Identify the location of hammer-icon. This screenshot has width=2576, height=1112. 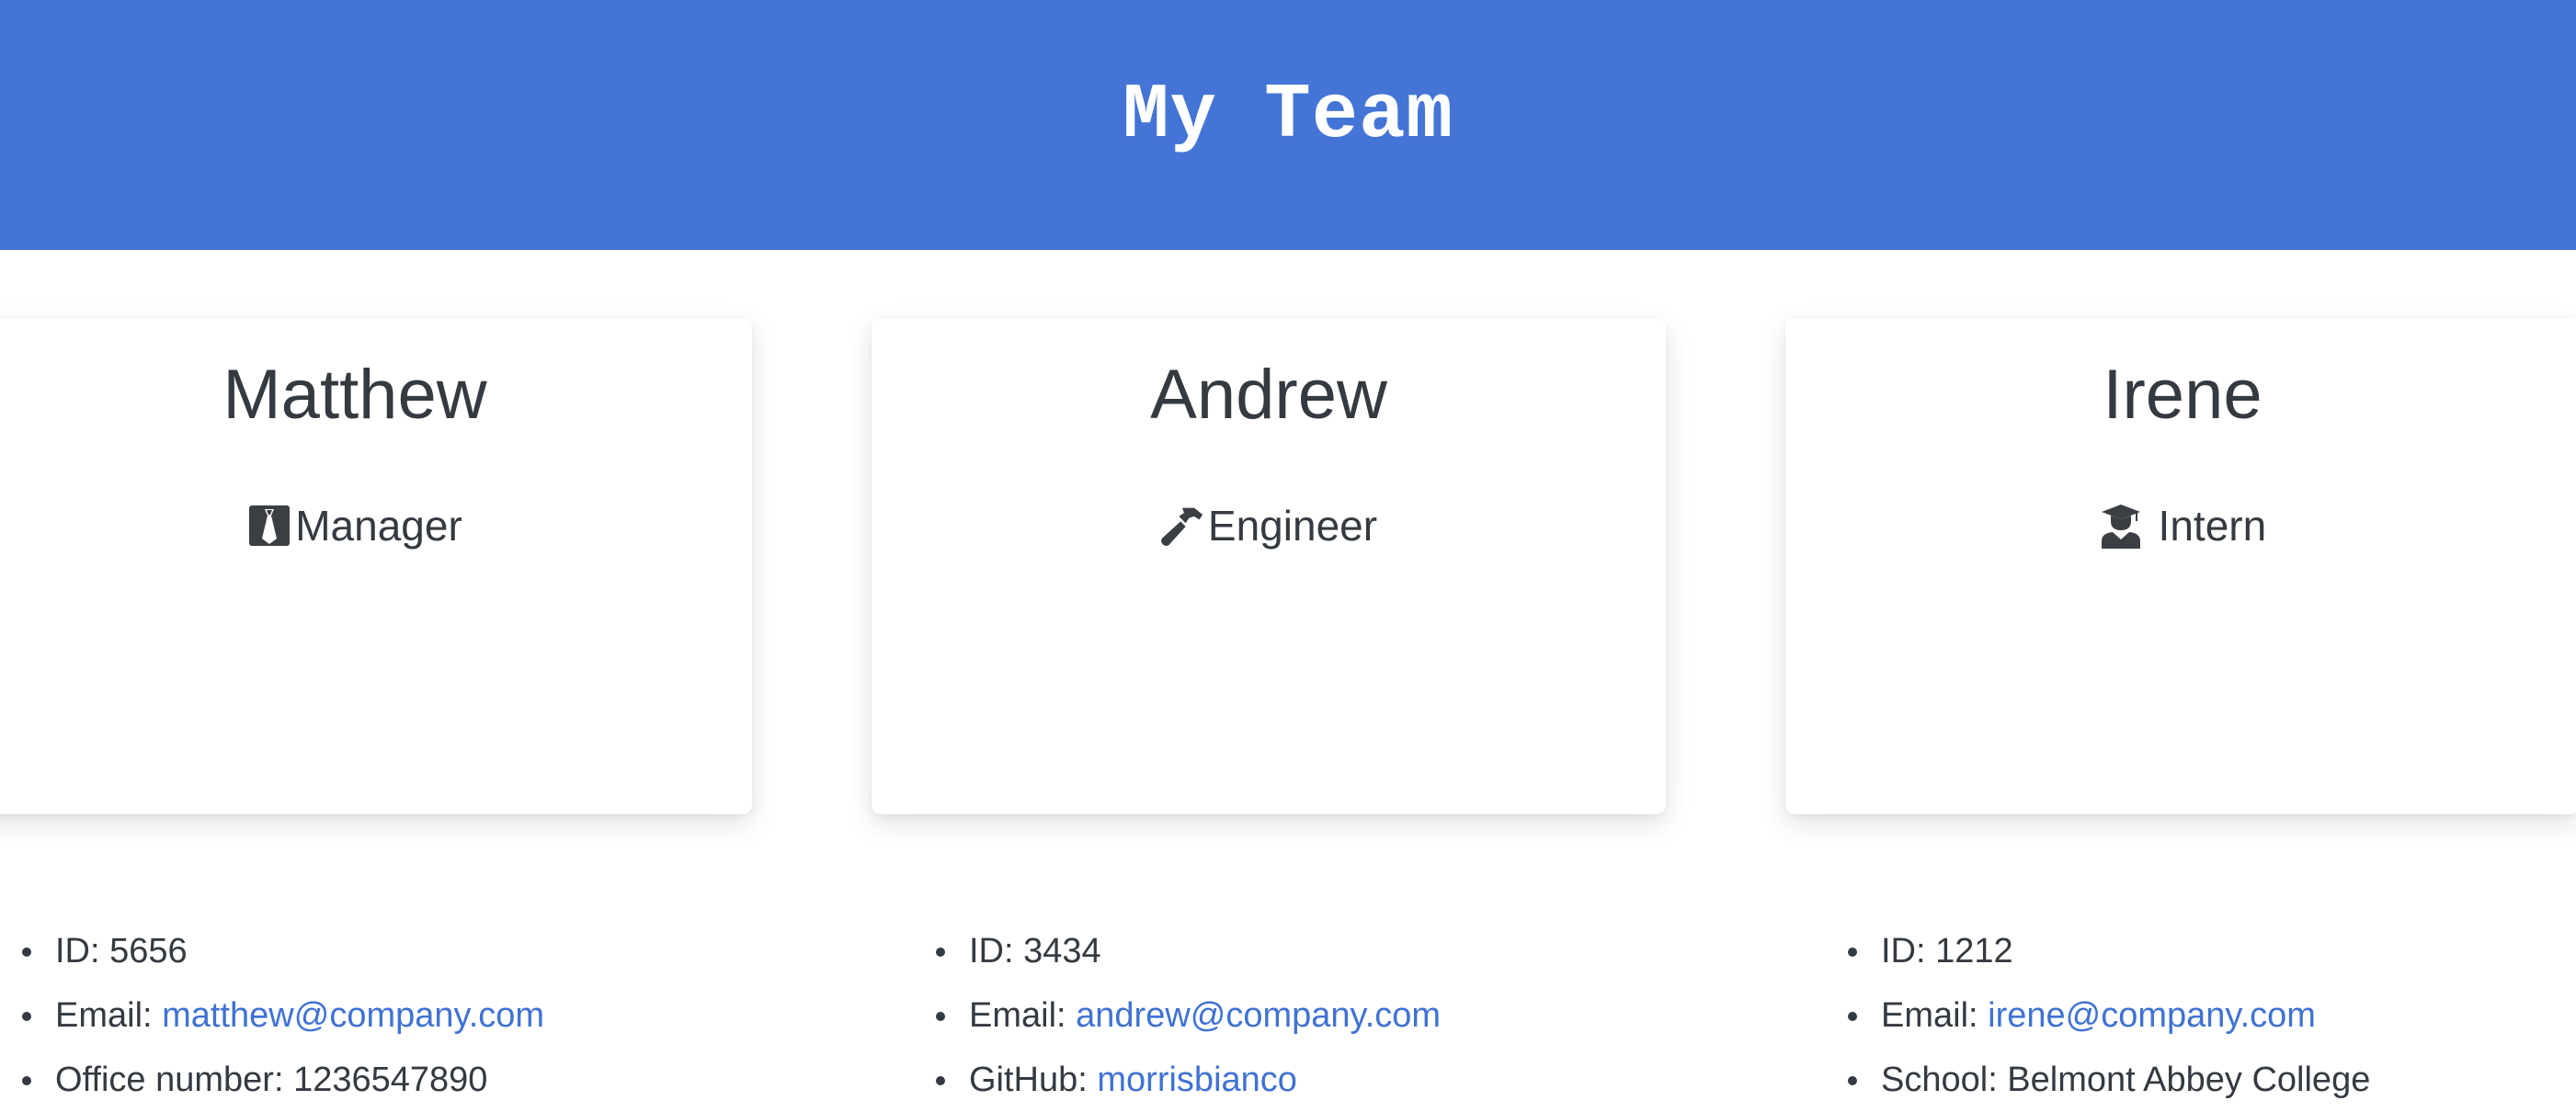
(1182, 526).